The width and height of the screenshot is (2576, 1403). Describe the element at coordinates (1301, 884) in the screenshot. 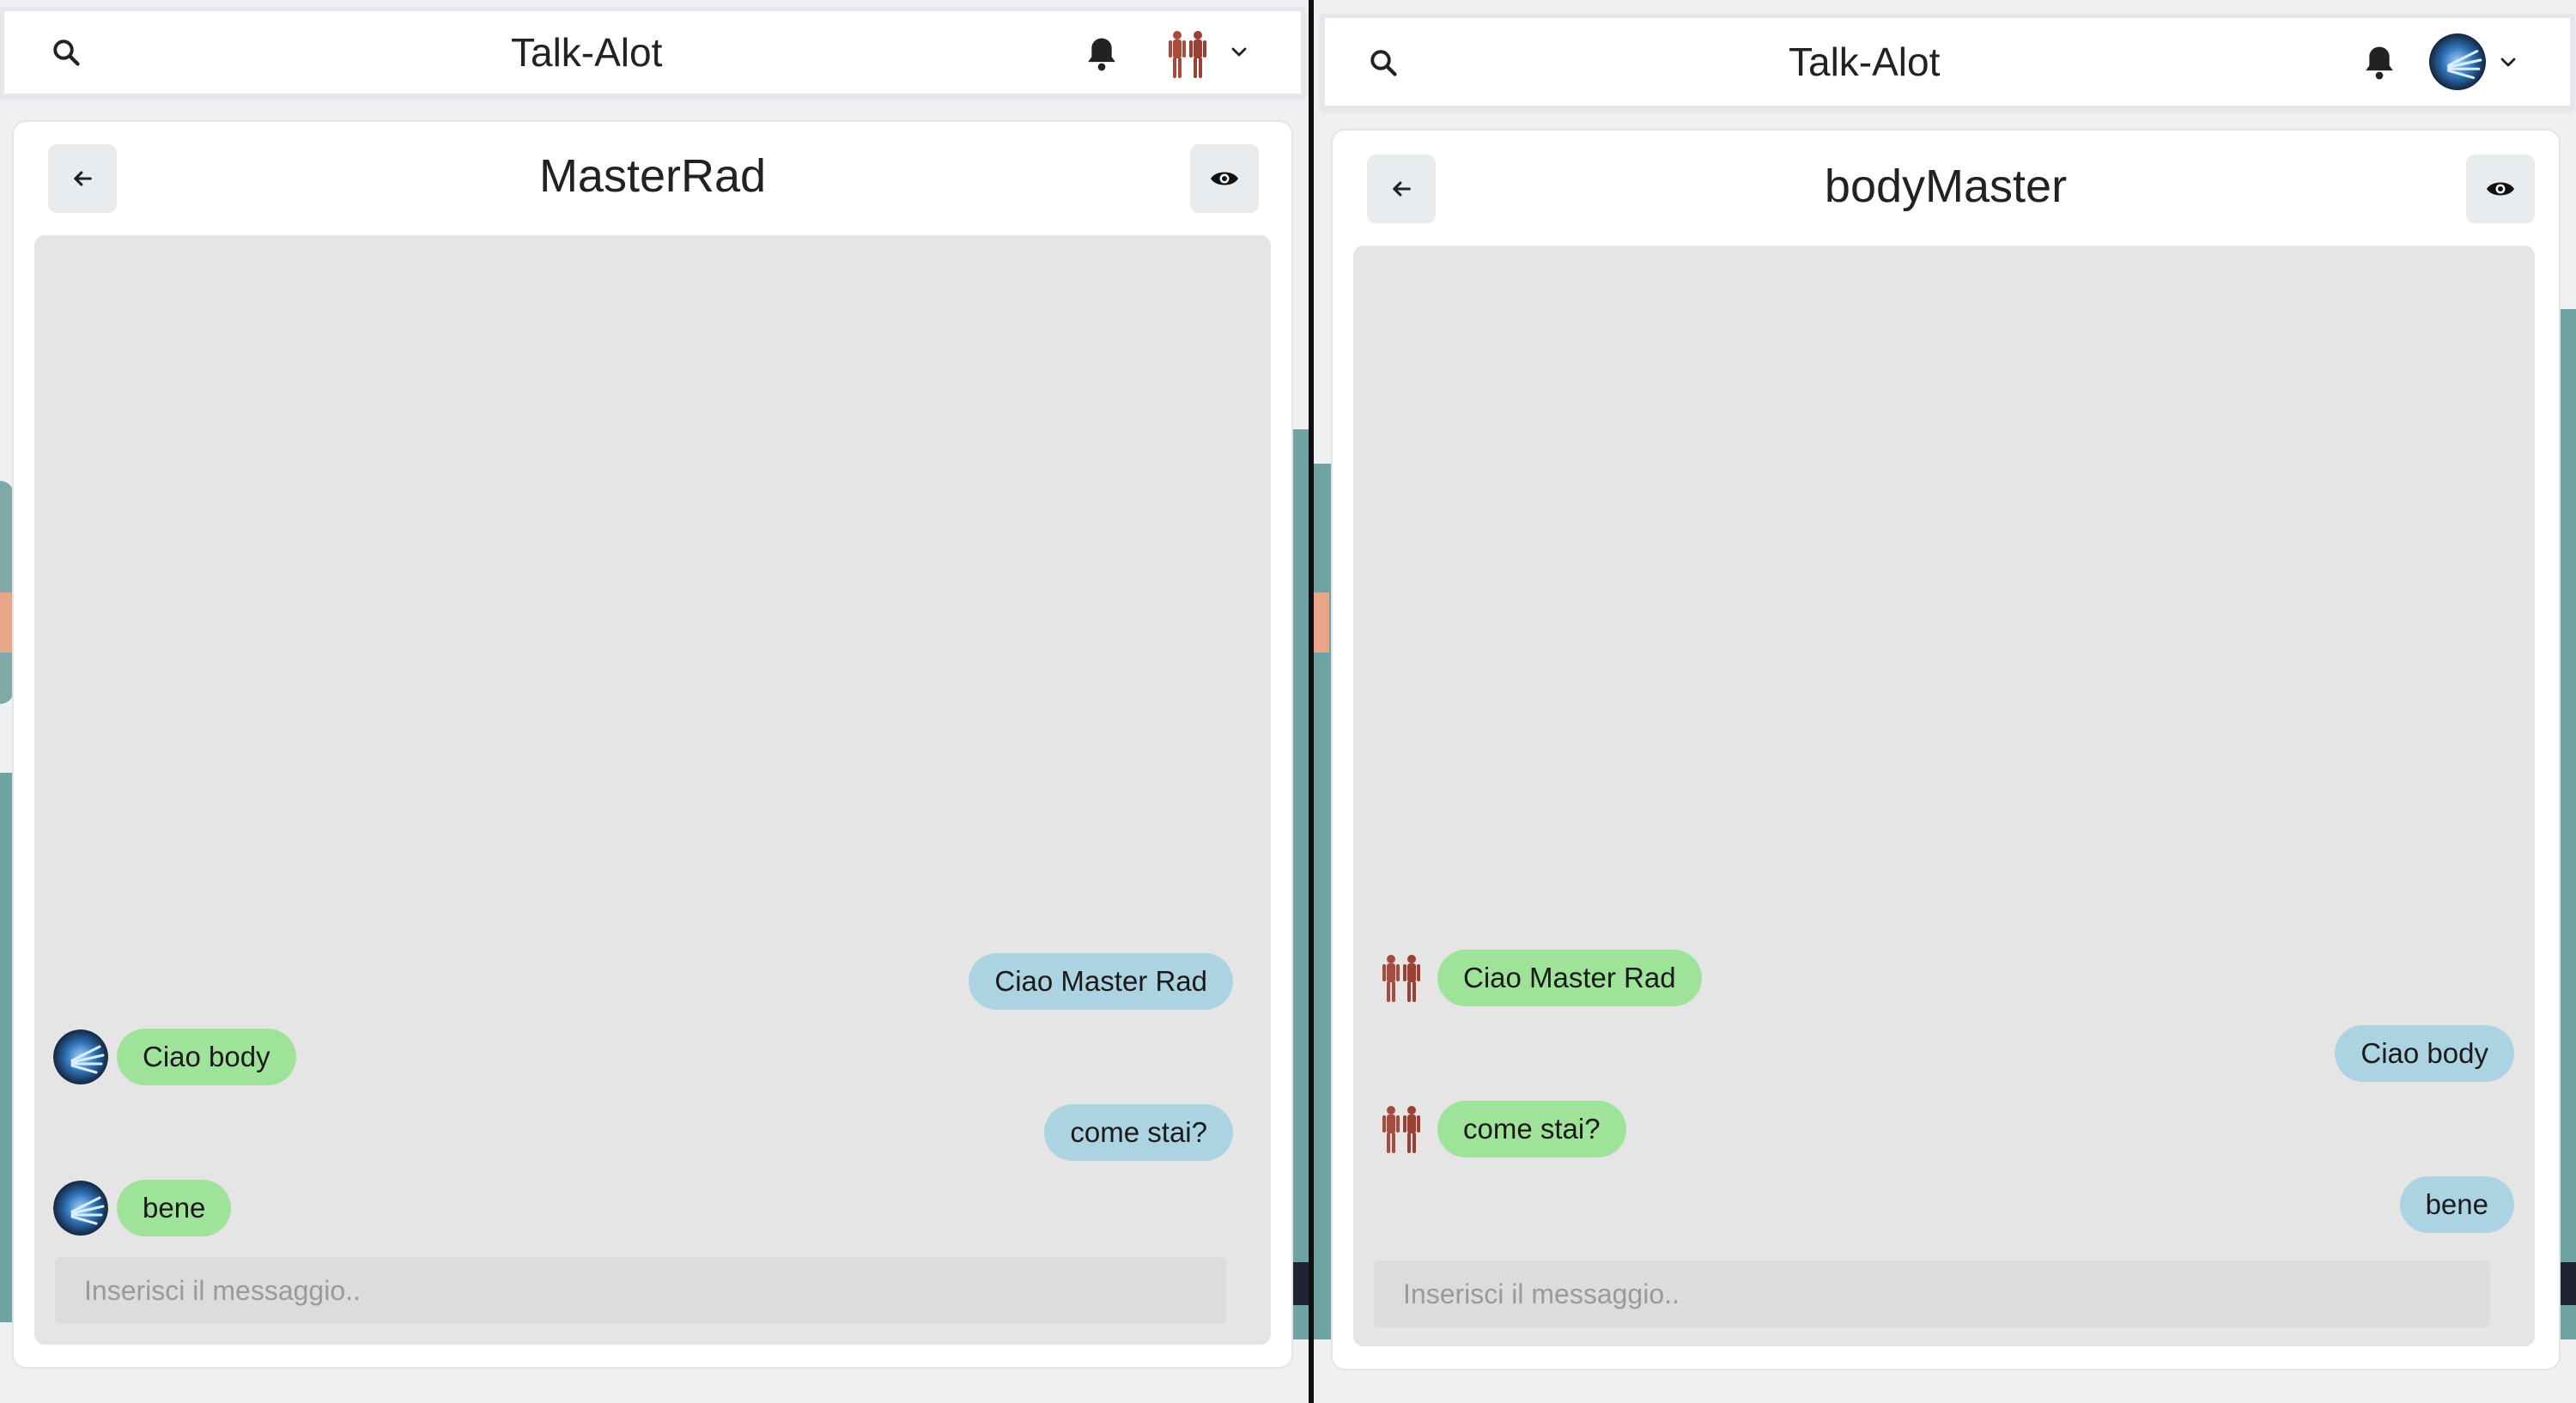

I see `background-illustration-right` at that location.